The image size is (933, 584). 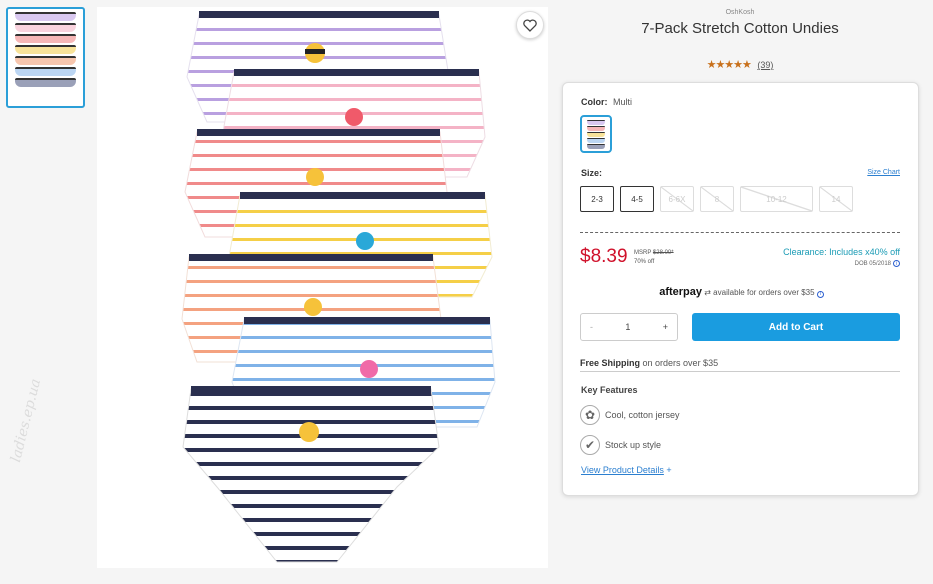 I want to click on msrp-block: MSRP $28.00* 70% off, so click(x=654, y=258).